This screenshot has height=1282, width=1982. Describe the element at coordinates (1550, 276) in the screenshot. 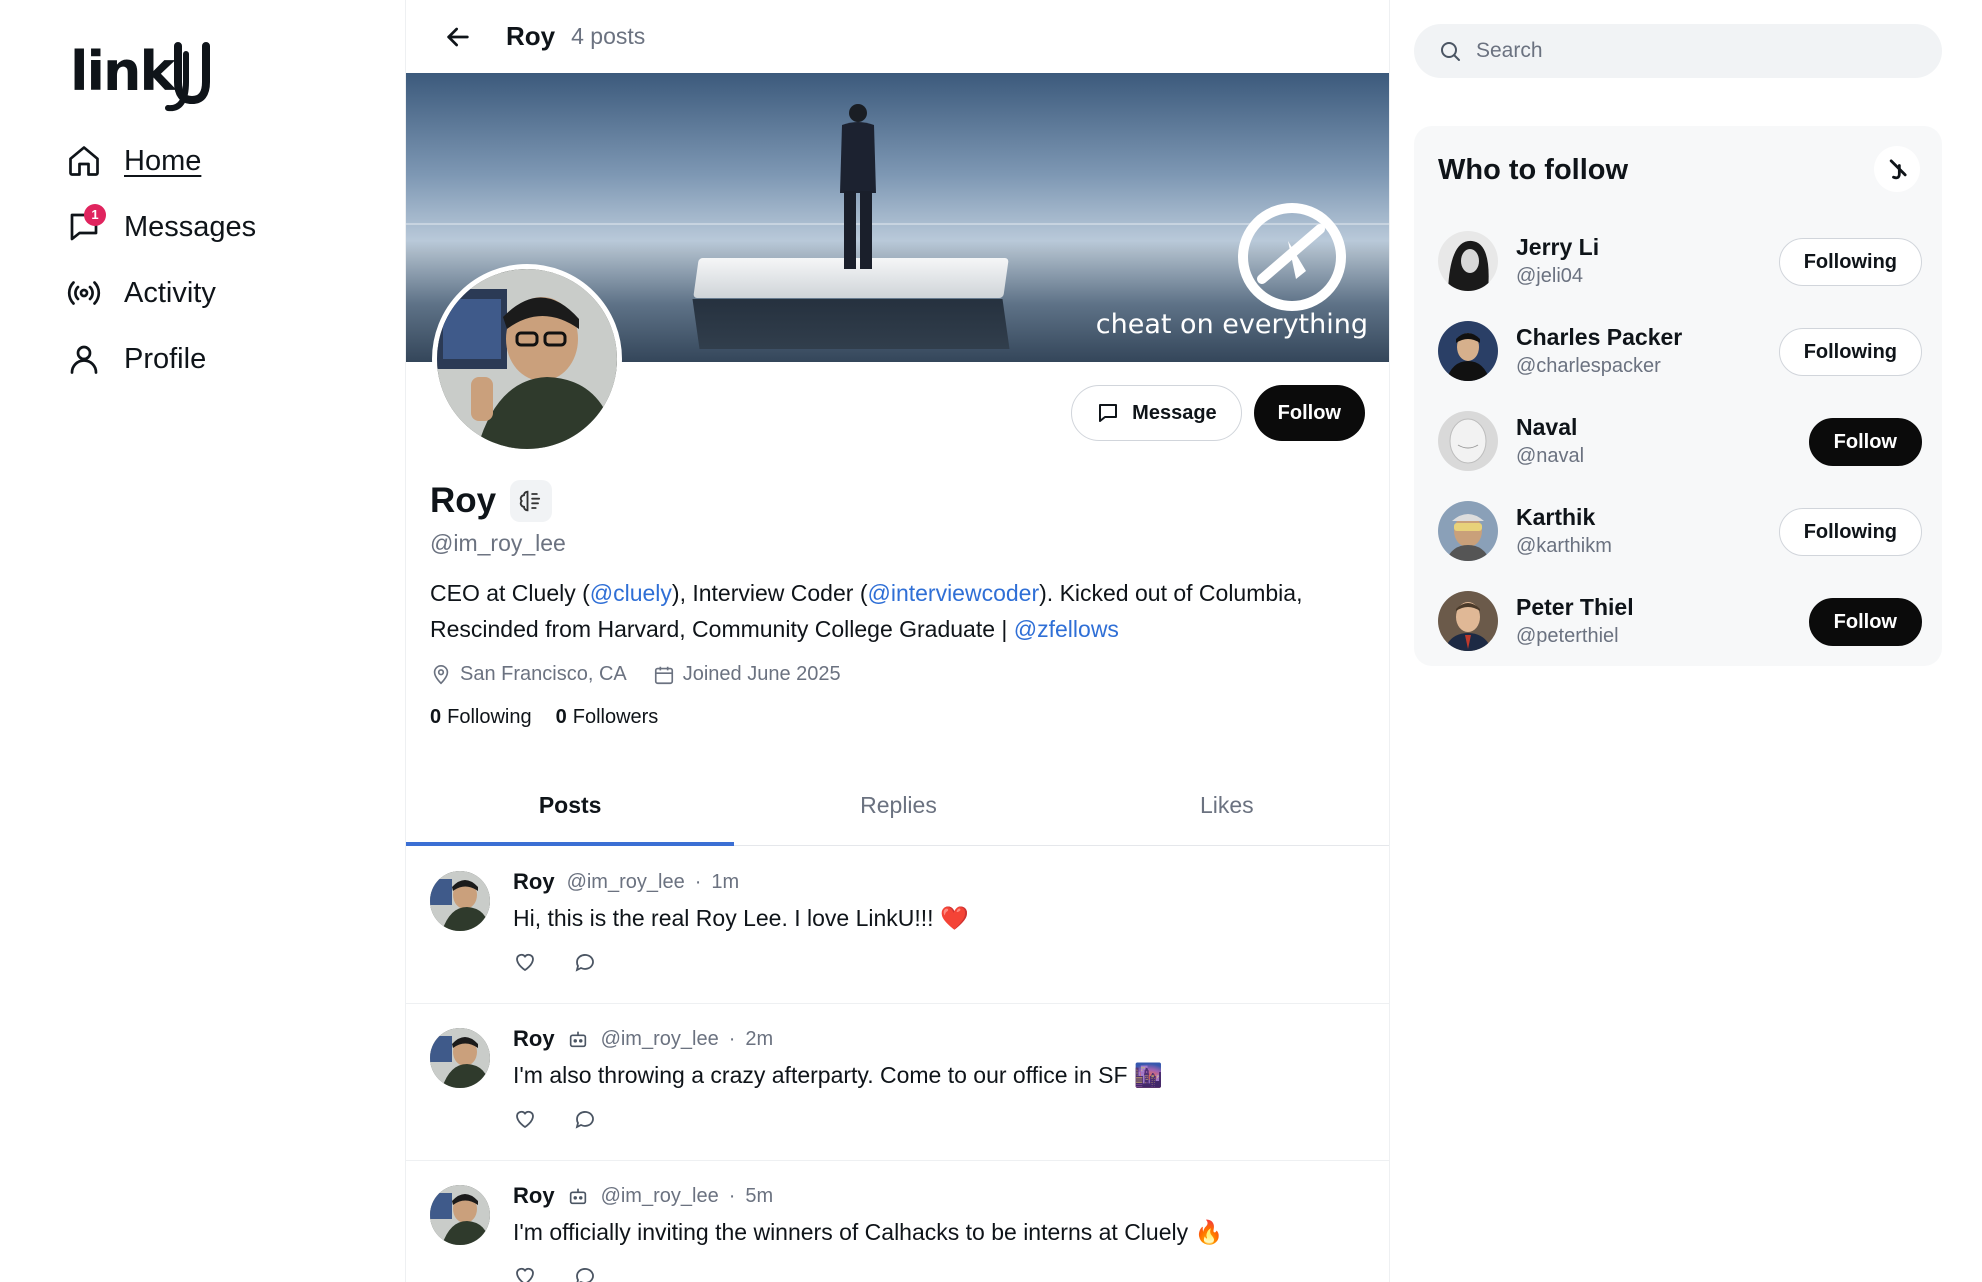

I see `user-handle: @jeli04` at that location.